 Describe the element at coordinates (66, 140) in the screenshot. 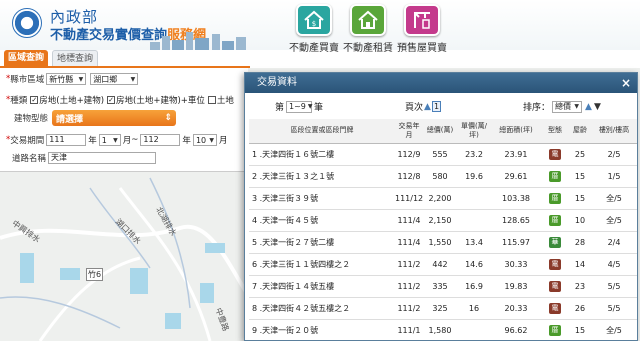

I see `year-from-input: 111` at that location.